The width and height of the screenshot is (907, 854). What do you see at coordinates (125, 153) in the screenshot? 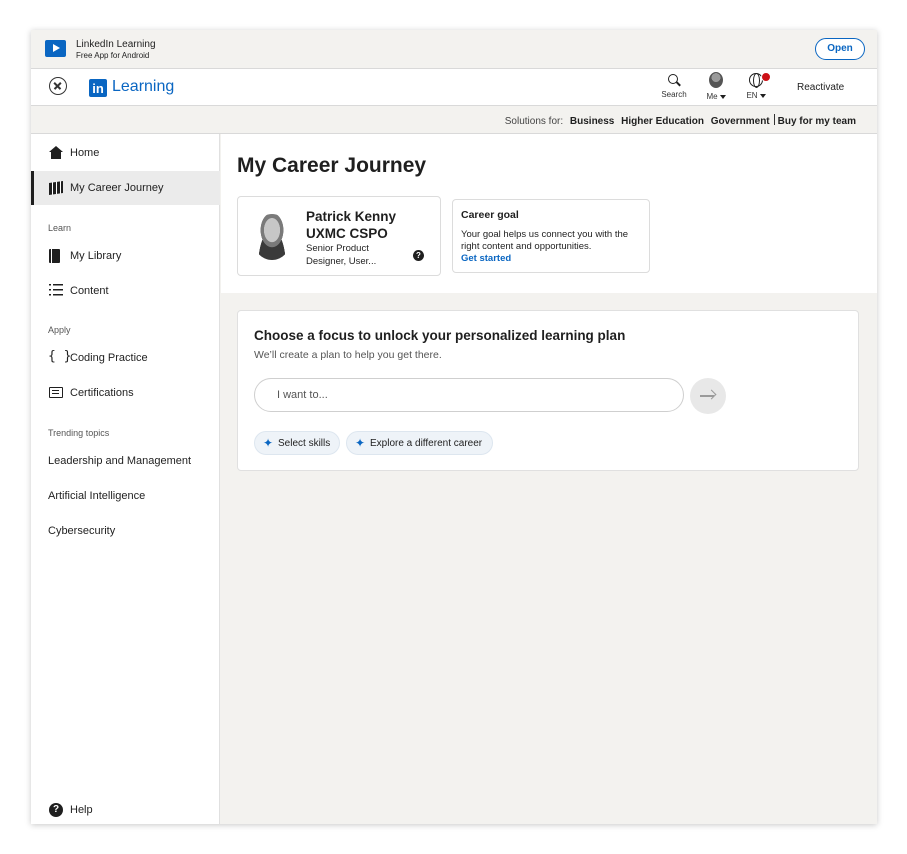
I see `sidebar-item-home: Home` at bounding box center [125, 153].